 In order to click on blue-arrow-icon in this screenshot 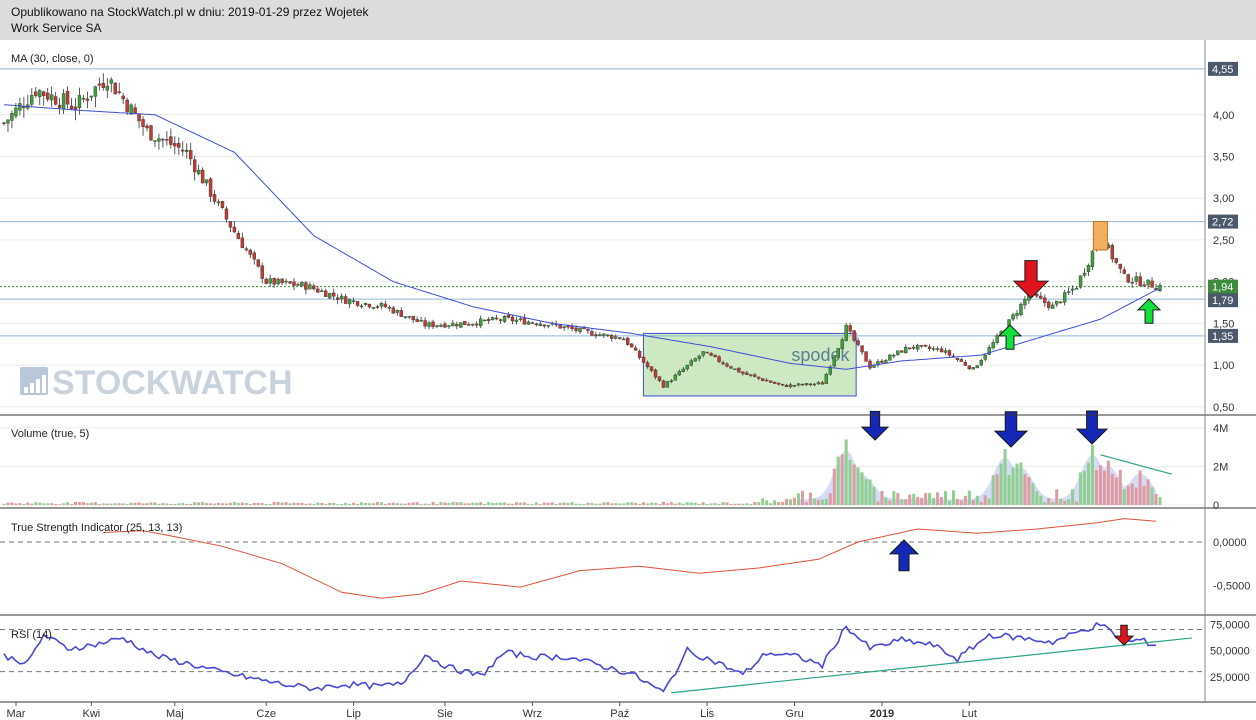, I will do `click(904, 555)`.